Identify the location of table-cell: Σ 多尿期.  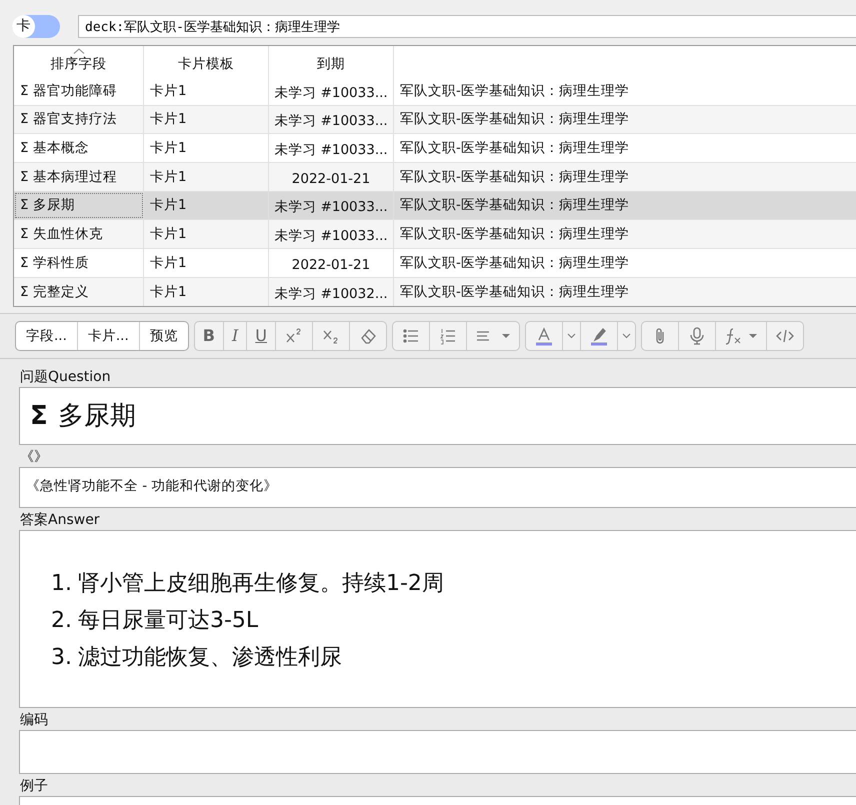
(79, 206).